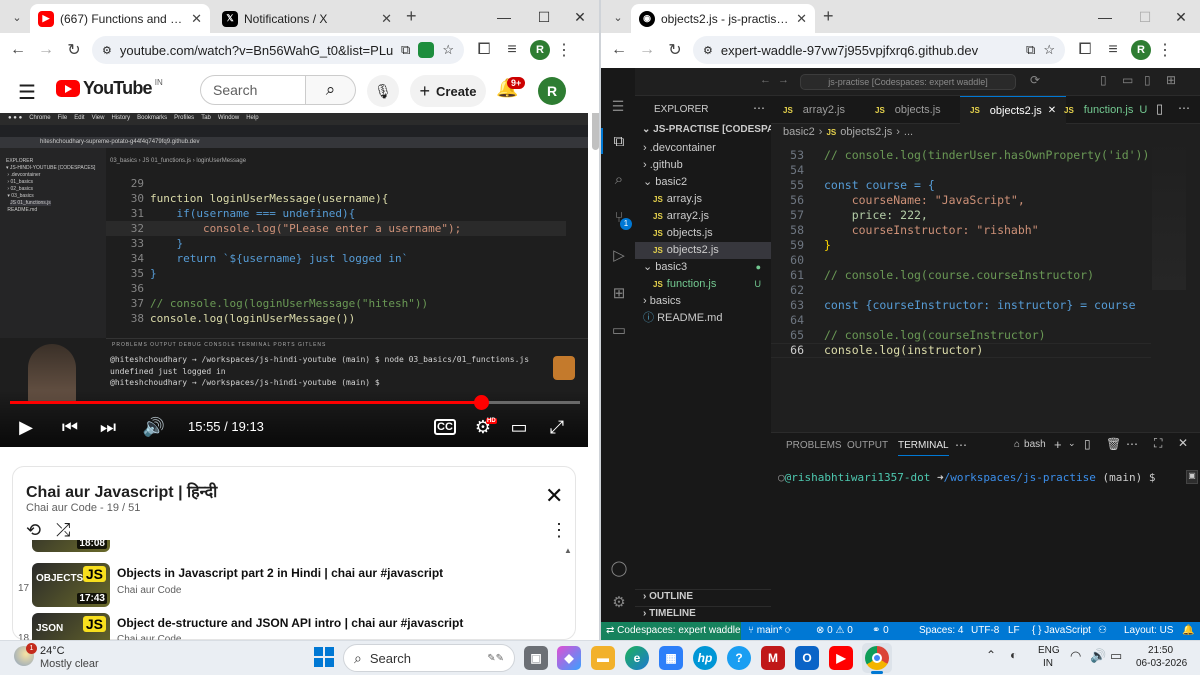 The image size is (1200, 675). What do you see at coordinates (961, 445) in the screenshot?
I see `panel-more-icon: ⋯` at bounding box center [961, 445].